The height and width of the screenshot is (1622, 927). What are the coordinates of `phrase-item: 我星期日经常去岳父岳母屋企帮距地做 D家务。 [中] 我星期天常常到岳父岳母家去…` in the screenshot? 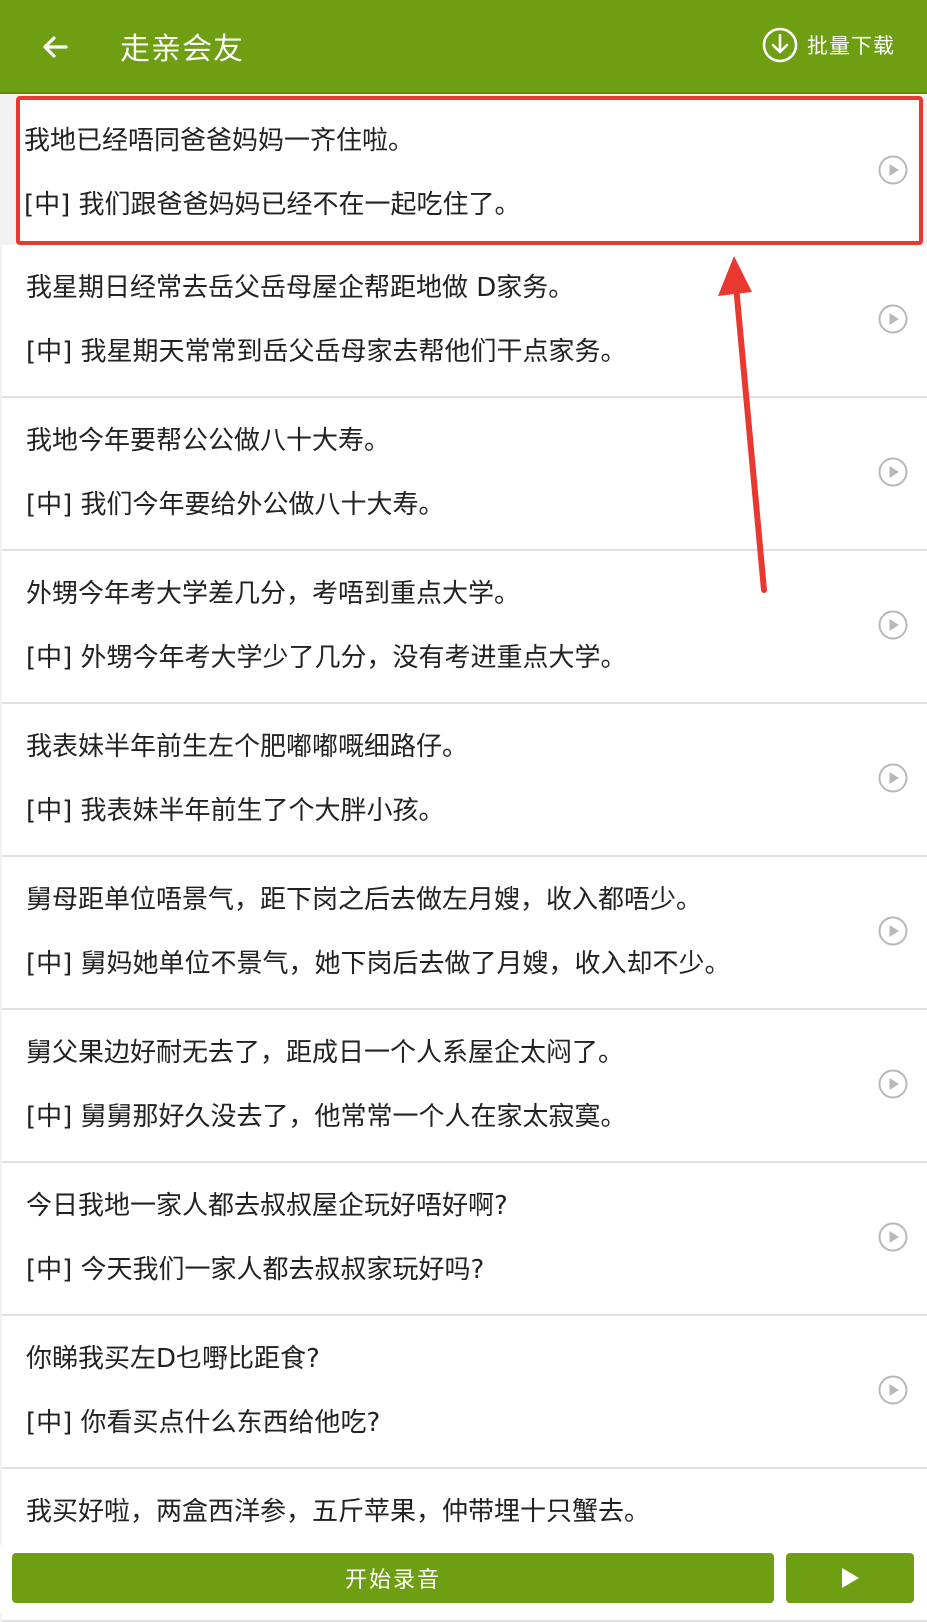 It's located at (464, 321).